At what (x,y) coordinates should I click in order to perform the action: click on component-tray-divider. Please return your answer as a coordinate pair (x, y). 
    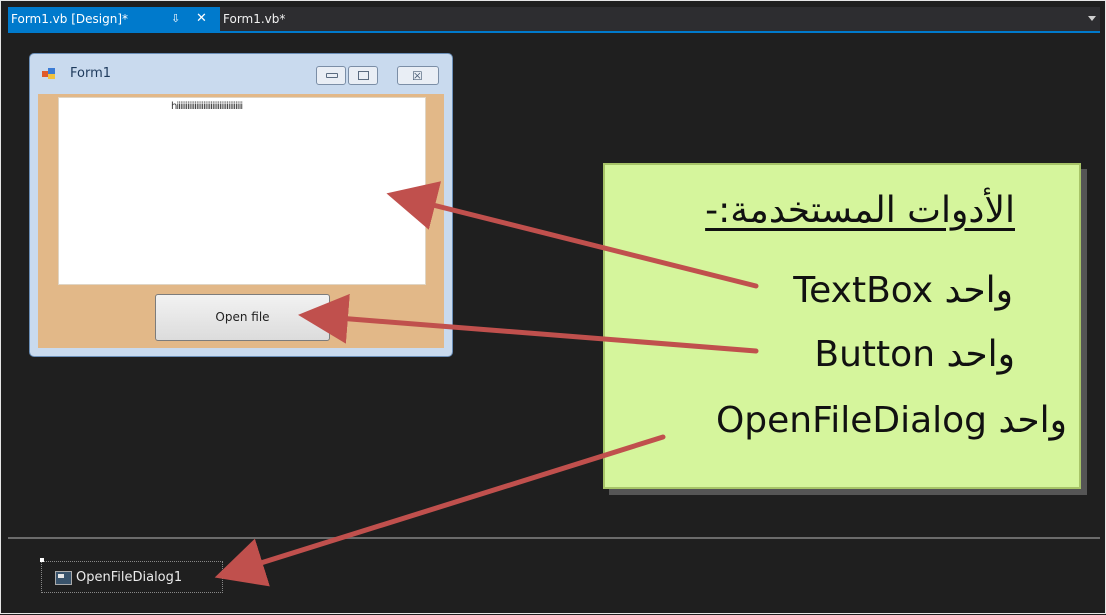
    Looking at the image, I should click on (554, 538).